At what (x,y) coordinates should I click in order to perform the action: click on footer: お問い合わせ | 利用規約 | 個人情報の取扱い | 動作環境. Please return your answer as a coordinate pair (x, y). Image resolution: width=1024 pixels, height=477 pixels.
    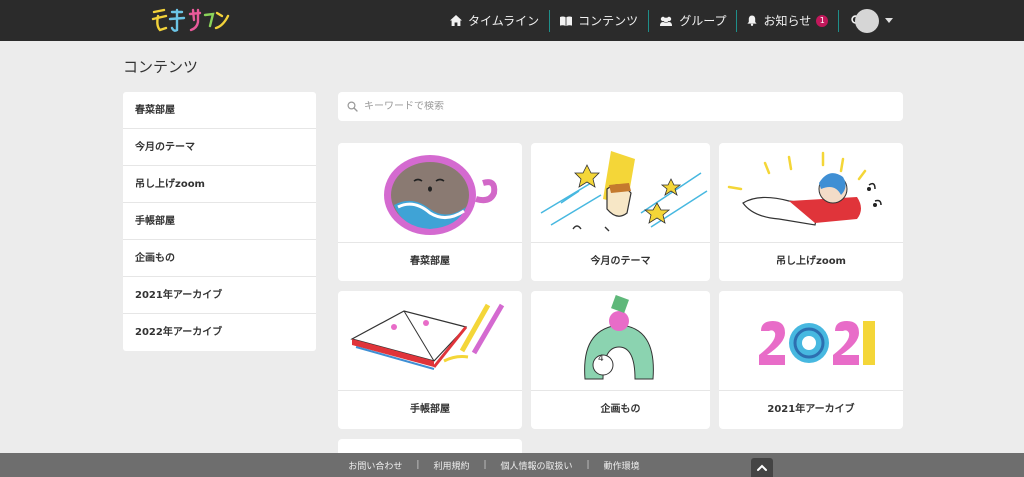
    Looking at the image, I should click on (512, 465).